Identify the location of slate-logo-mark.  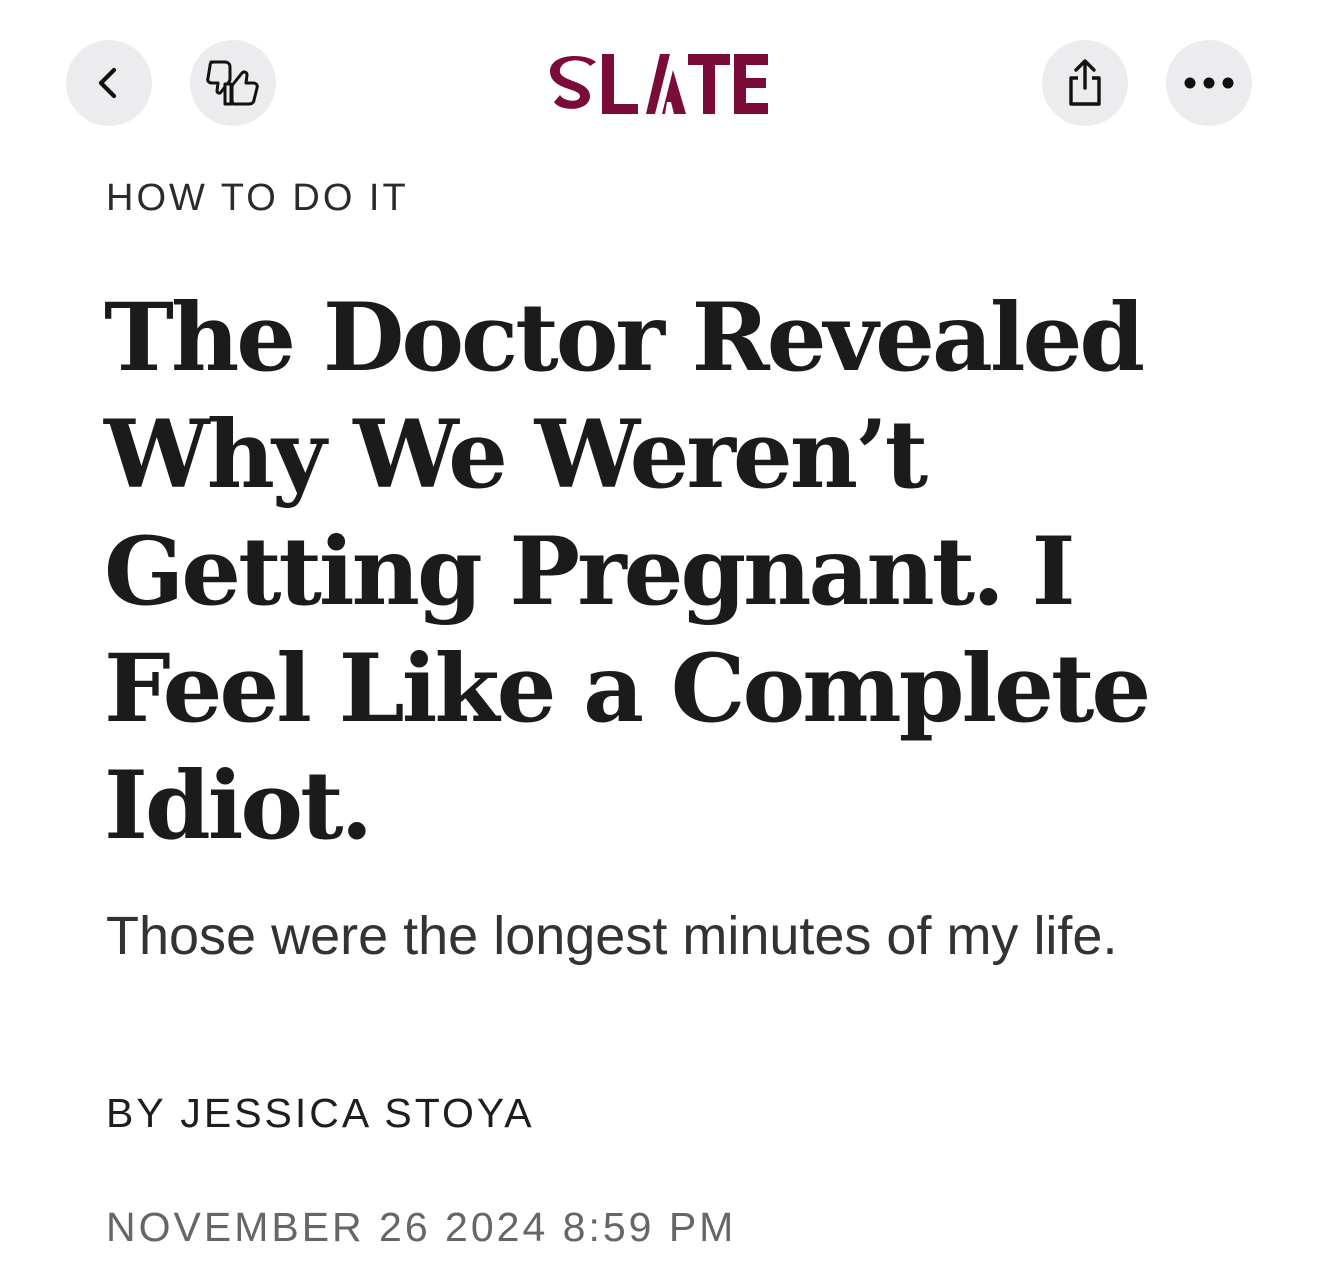
(659, 84).